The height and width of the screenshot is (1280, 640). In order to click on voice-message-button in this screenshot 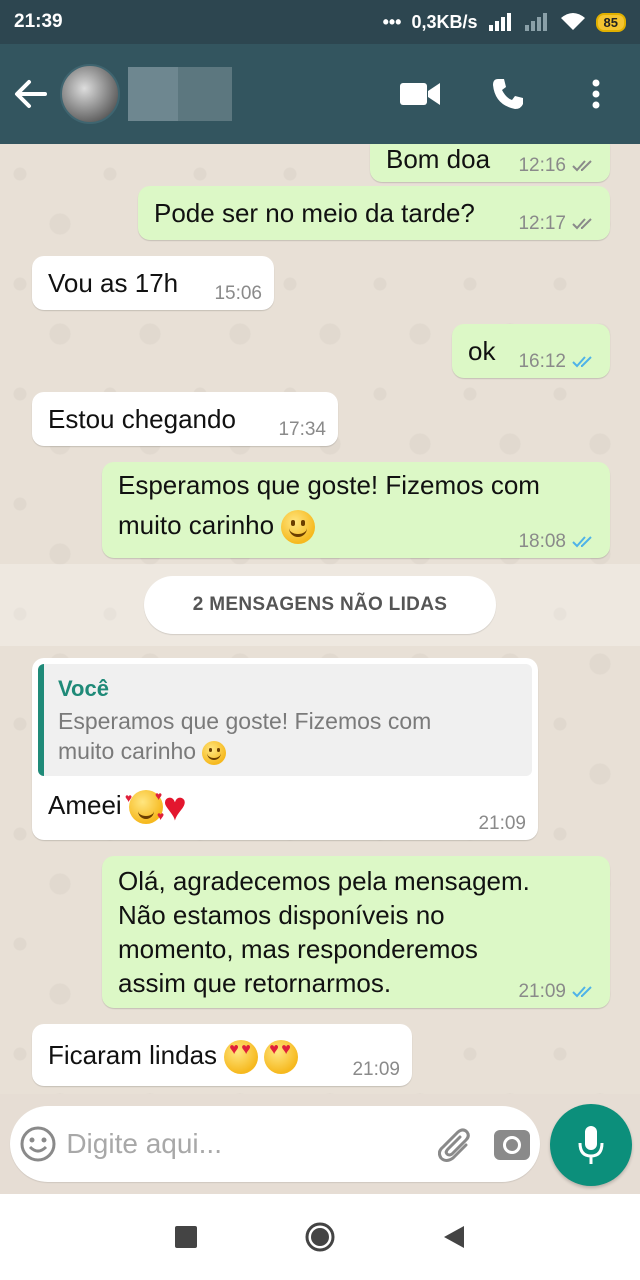, I will do `click(591, 1145)`.